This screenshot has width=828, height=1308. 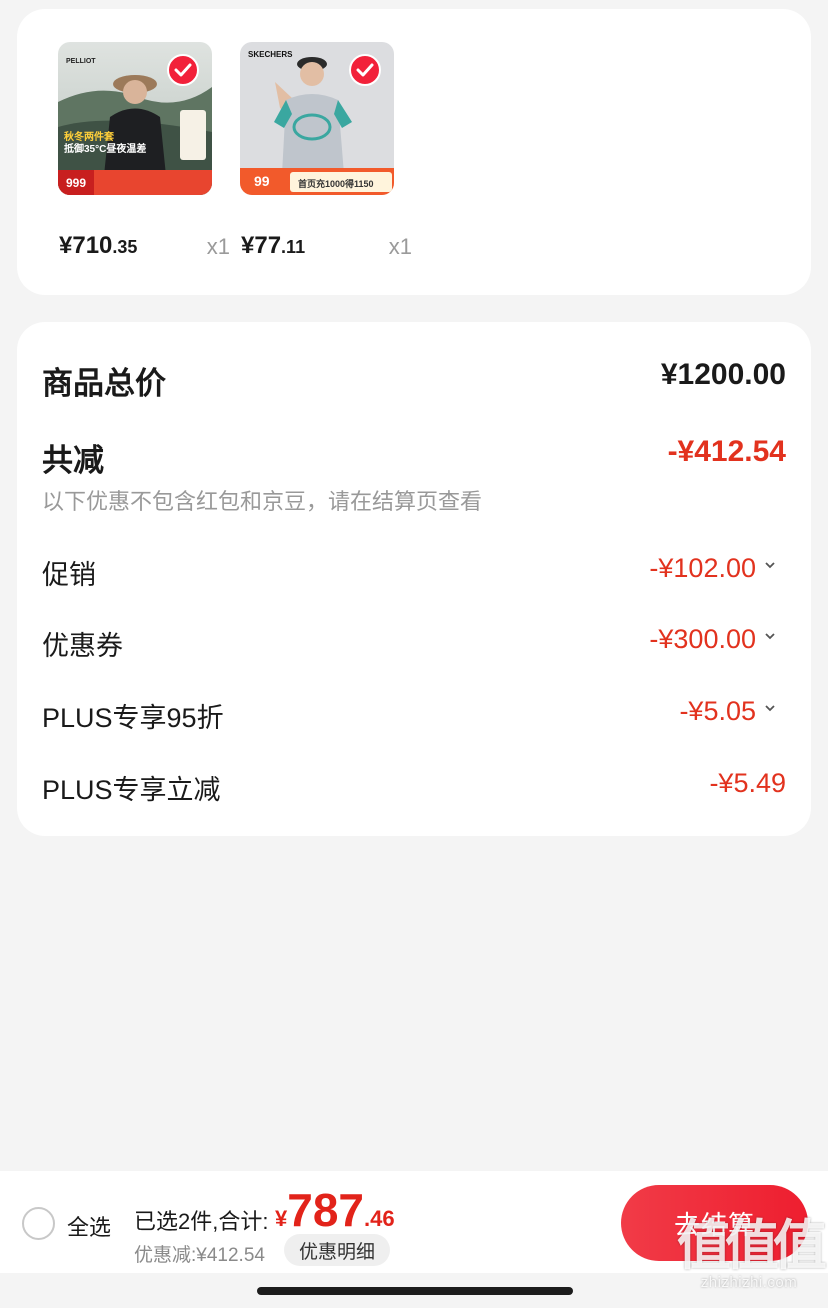 I want to click on promotion-amount: -¥102.00, so click(x=702, y=568).